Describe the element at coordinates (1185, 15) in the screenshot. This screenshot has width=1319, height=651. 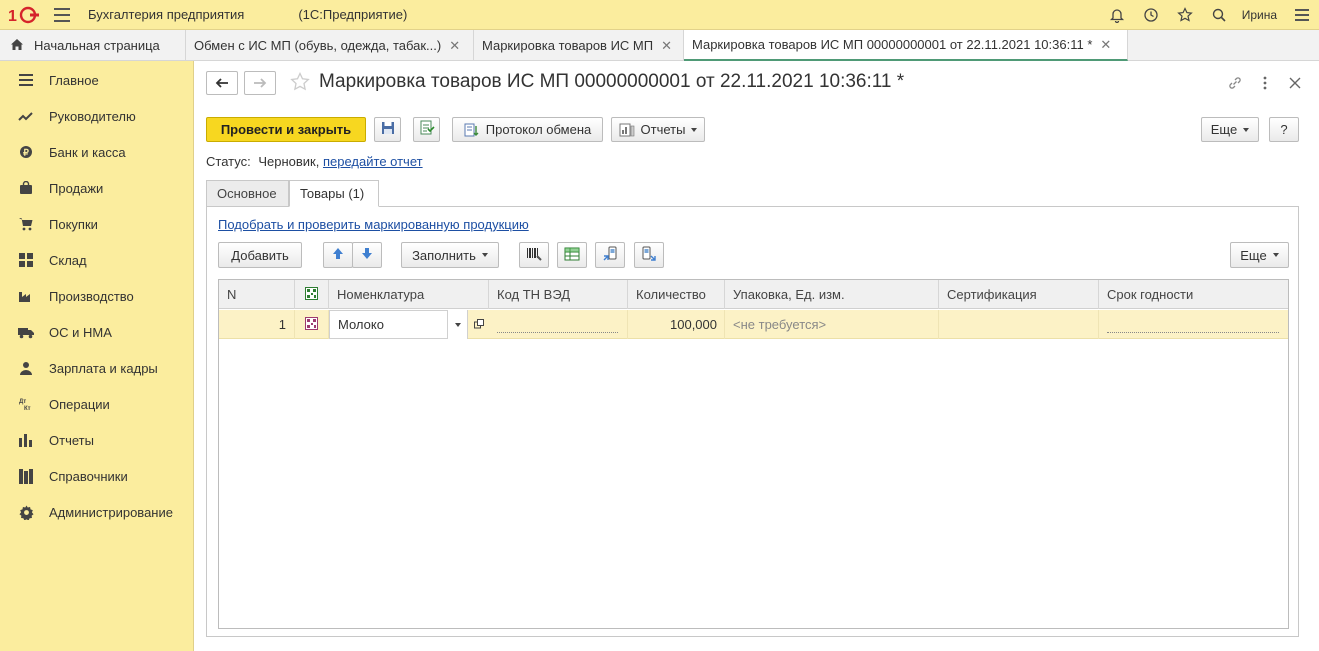
I see `favorites-star-icon` at that location.